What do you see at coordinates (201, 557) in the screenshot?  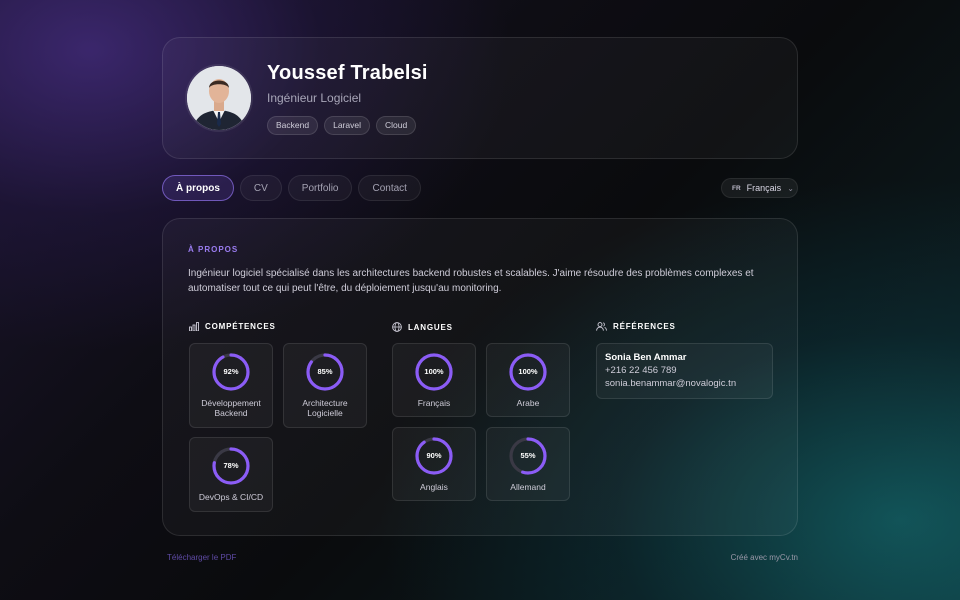 I see `download-pdf-link: Télécharger le PDF` at bounding box center [201, 557].